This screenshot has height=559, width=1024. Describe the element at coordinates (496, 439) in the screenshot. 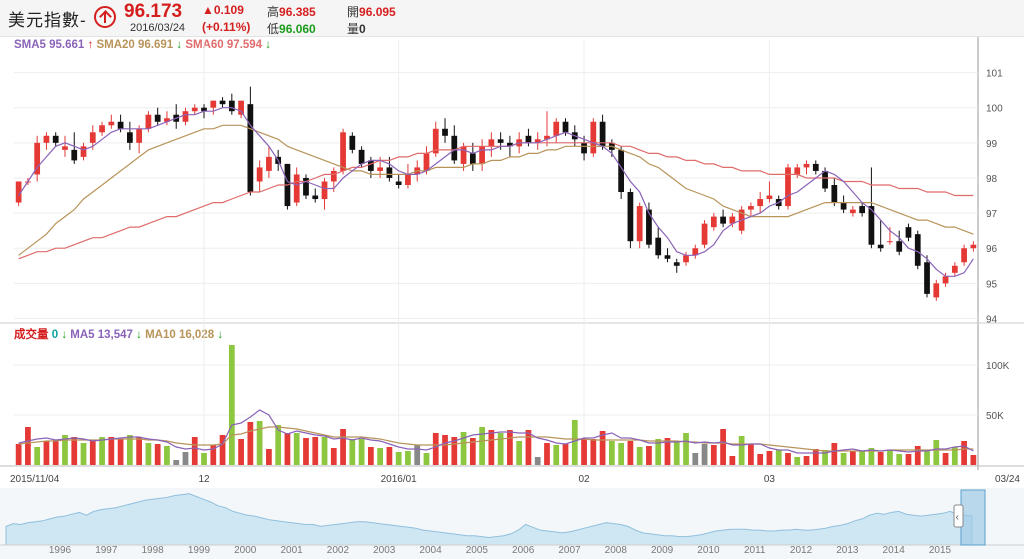

I see `volume-ma10-line` at that location.